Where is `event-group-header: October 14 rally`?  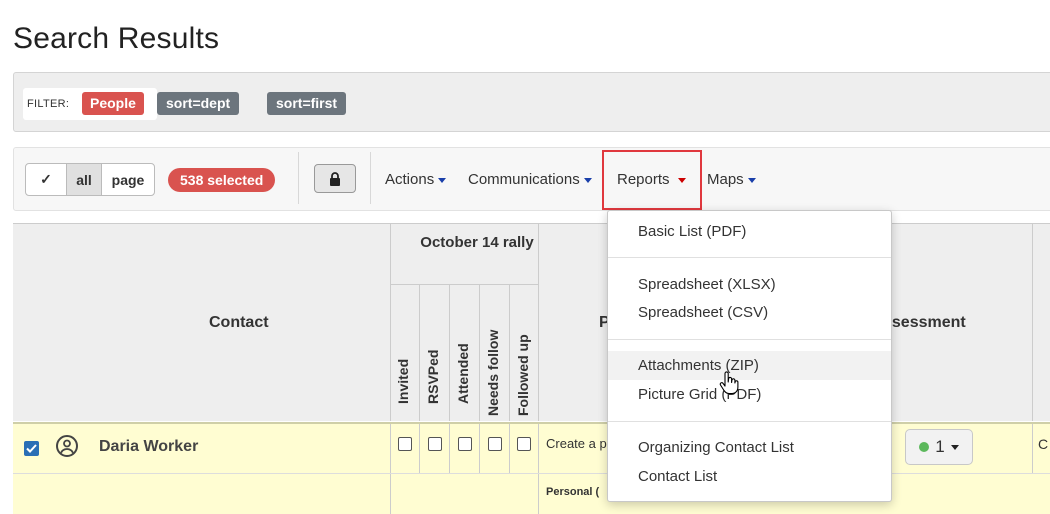 event-group-header: October 14 rally is located at coordinates (477, 242).